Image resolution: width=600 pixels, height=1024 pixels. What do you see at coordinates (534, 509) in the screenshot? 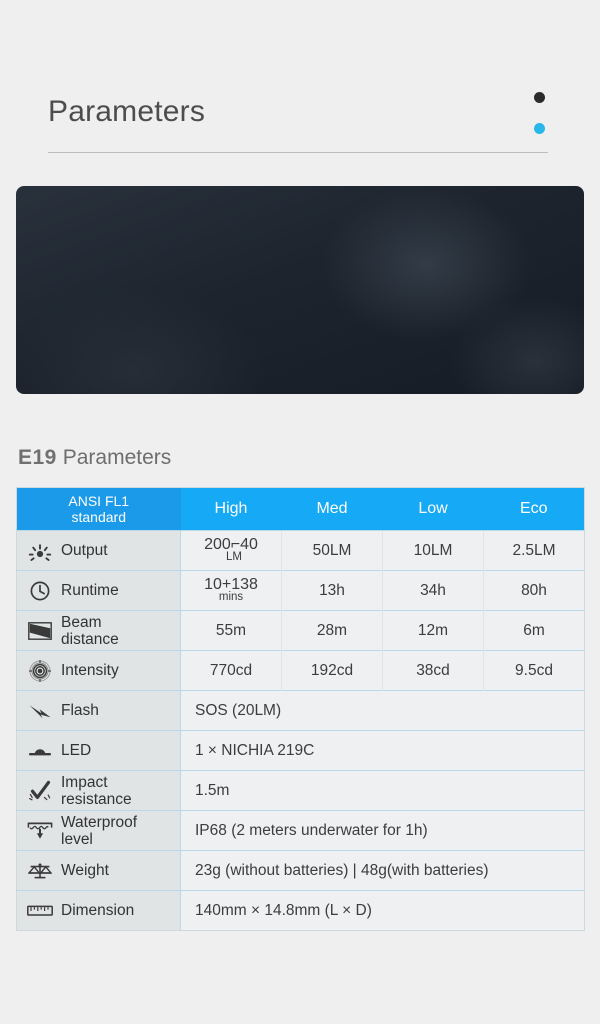
I see `column-header-eco: Eco` at bounding box center [534, 509].